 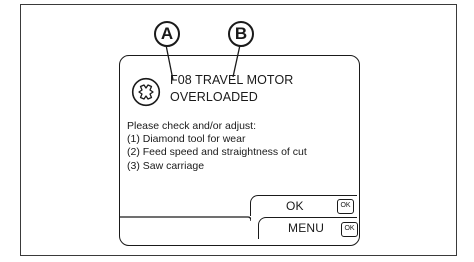 What do you see at coordinates (191, 126) in the screenshot?
I see `message-intro: Please check and/or adjust:` at bounding box center [191, 126].